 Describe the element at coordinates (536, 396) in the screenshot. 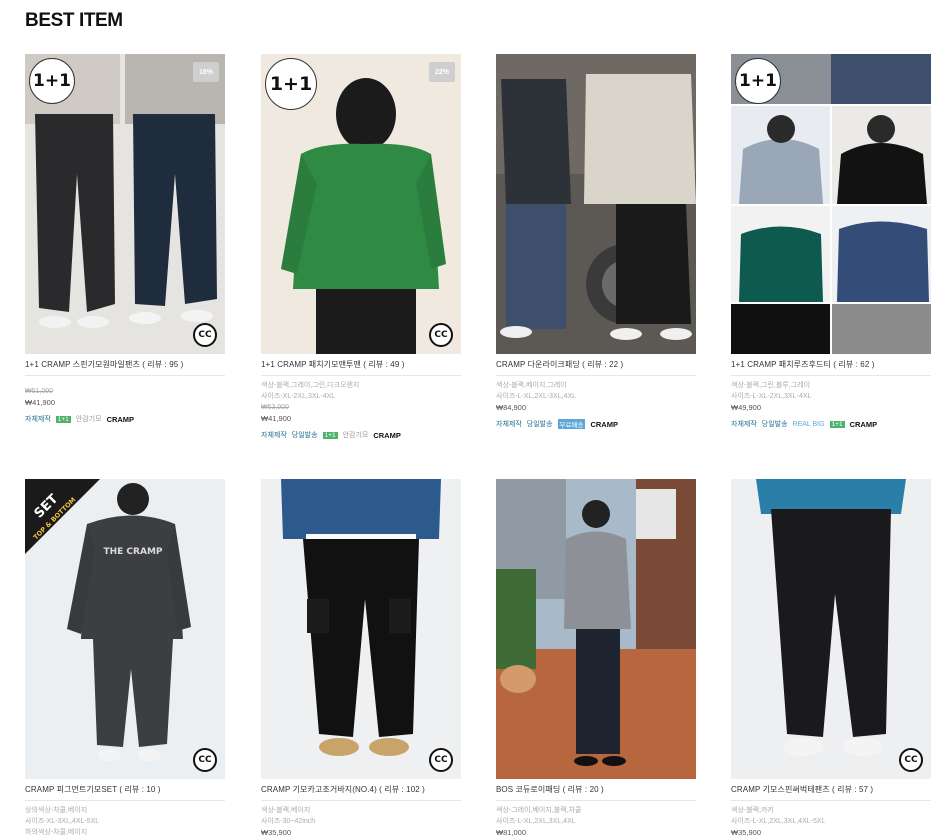

I see `size-info: 사이즈-L-XL,2XL-3XL,4XL` at that location.